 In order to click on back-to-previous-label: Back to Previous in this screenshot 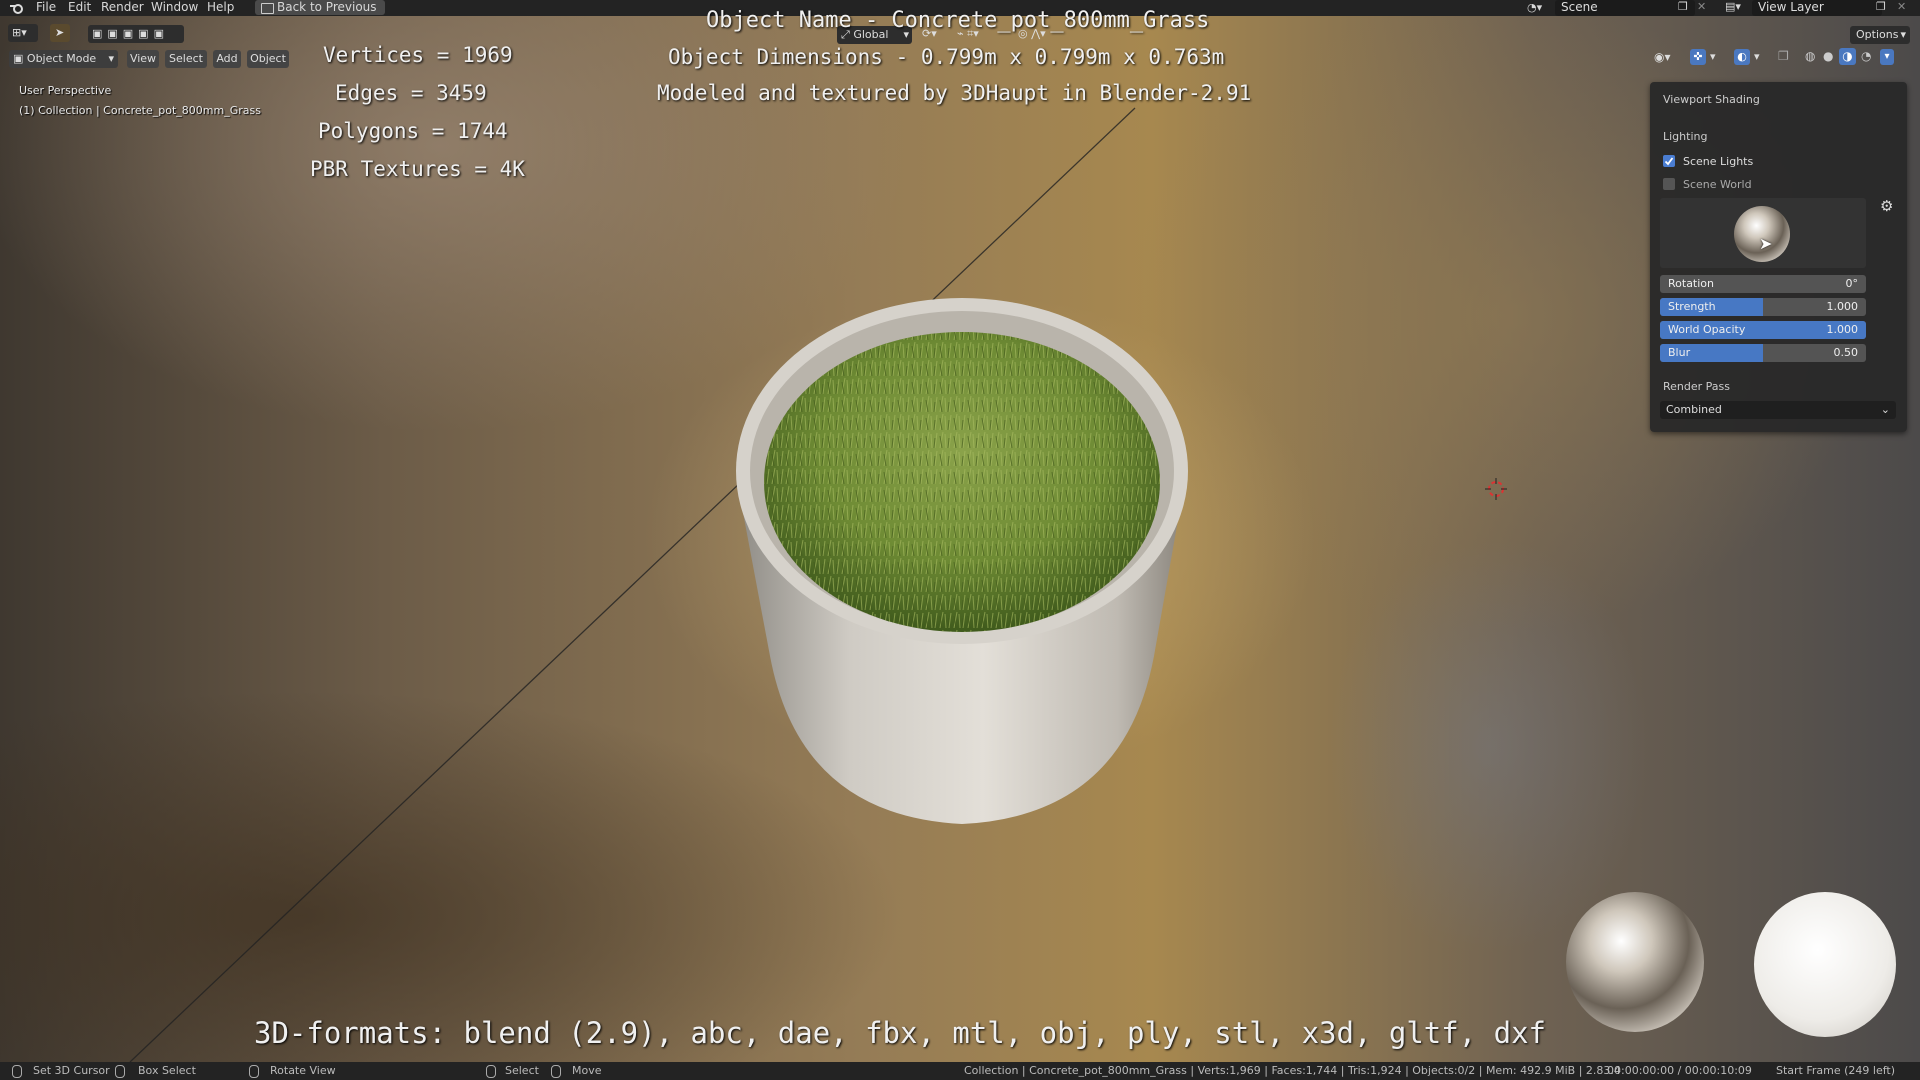, I will do `click(327, 7)`.